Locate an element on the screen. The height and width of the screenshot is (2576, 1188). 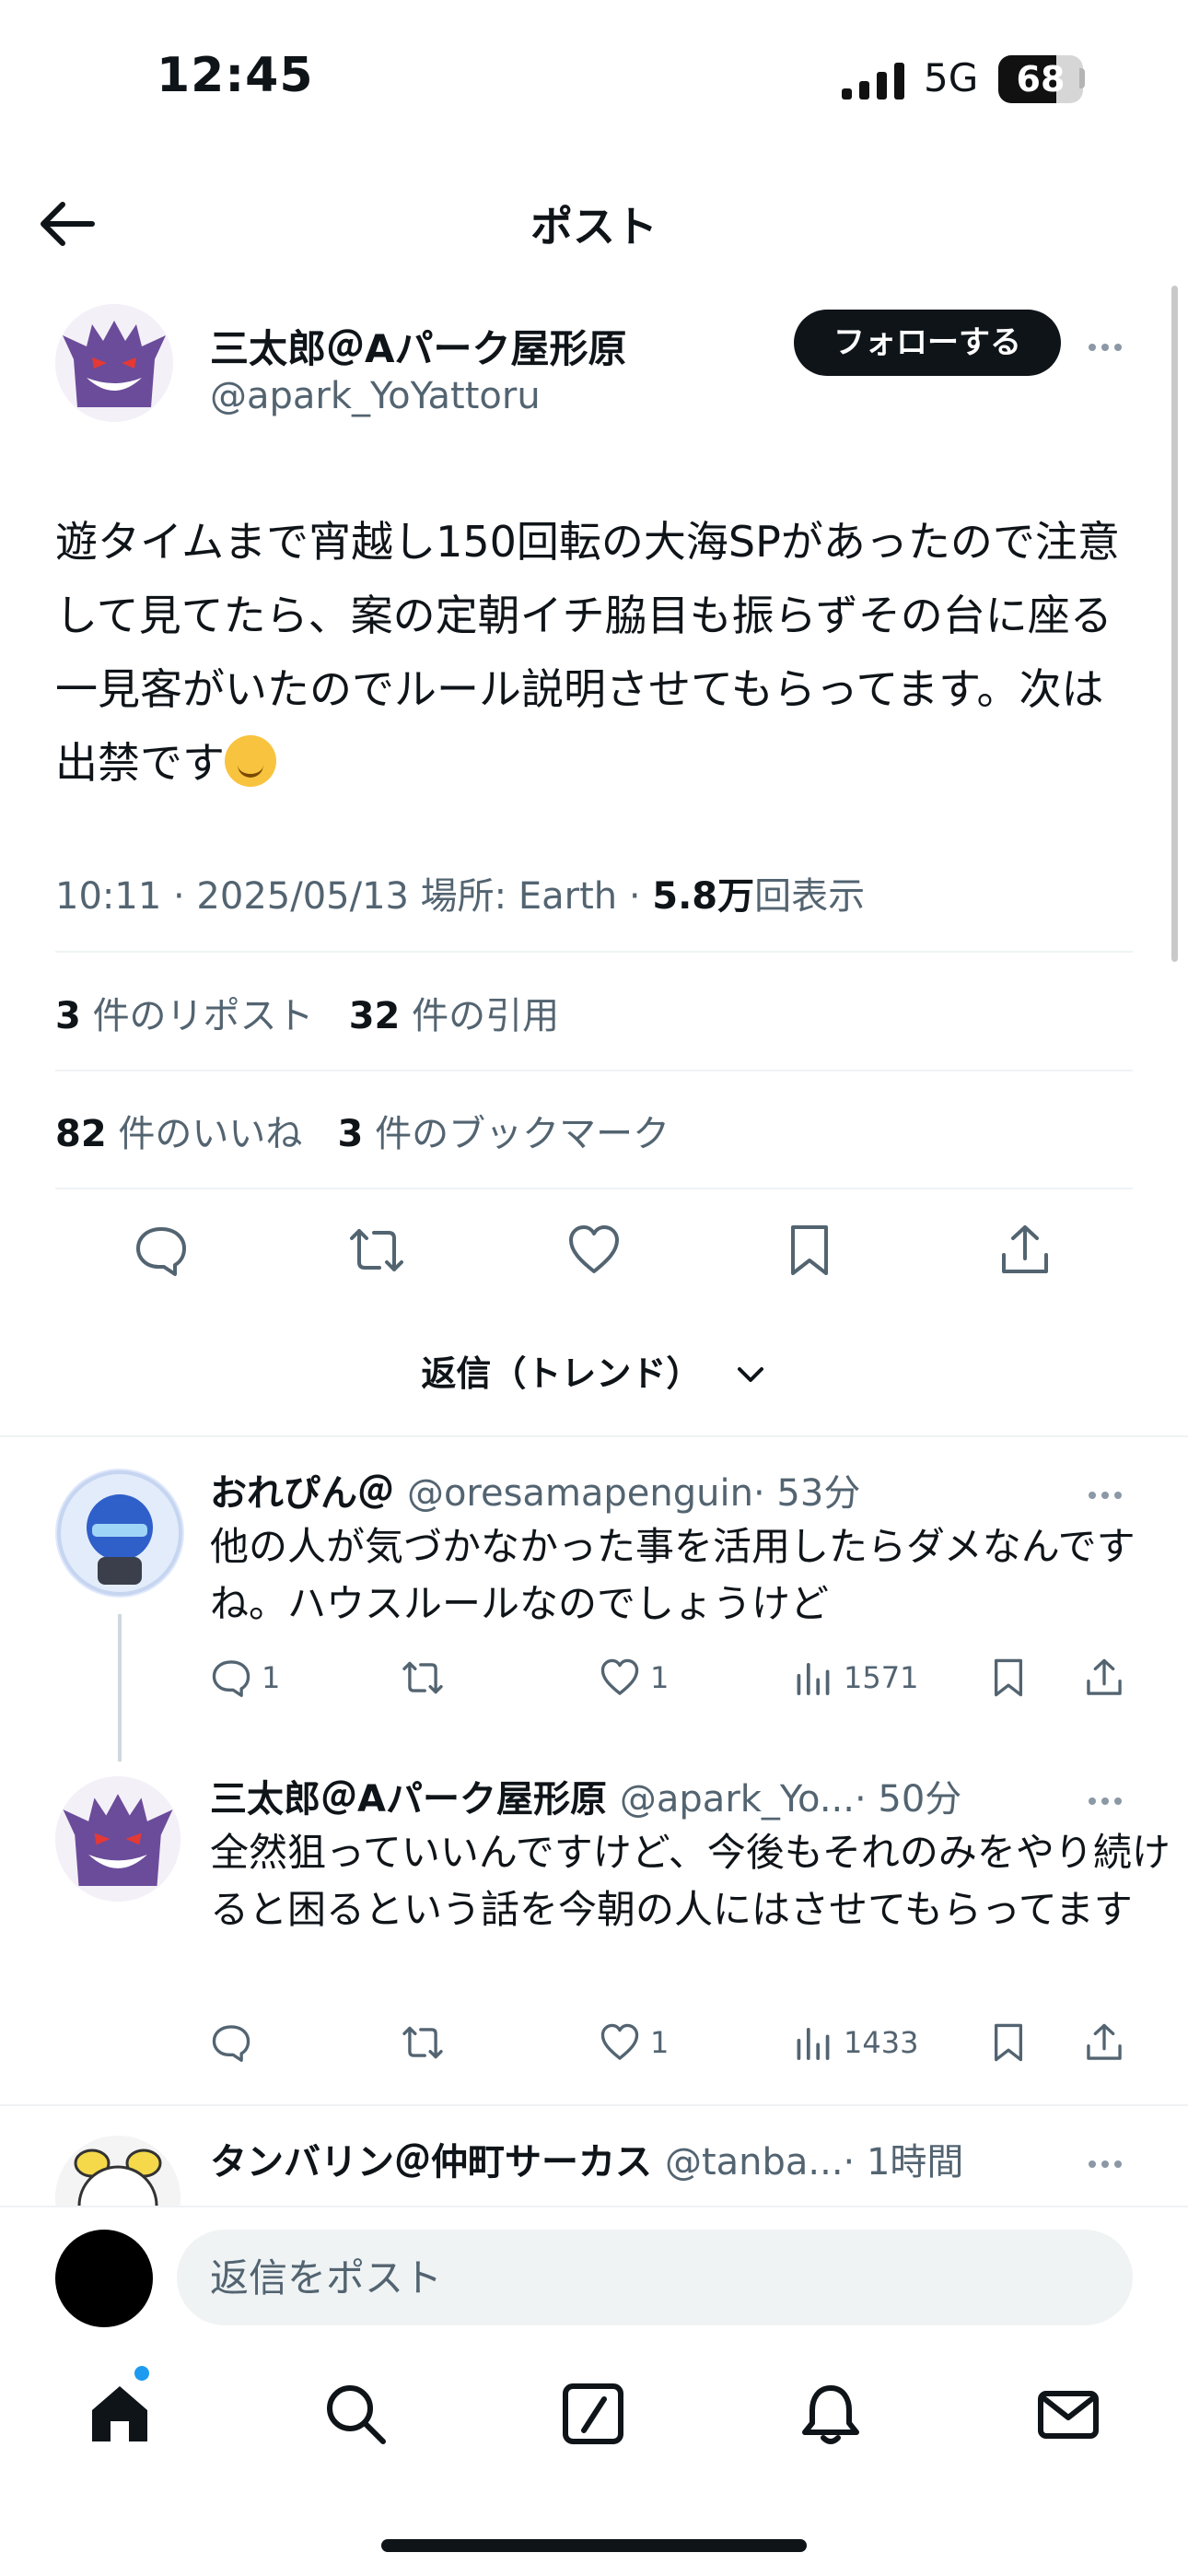
views-button: 1571 is located at coordinates (855, 1678).